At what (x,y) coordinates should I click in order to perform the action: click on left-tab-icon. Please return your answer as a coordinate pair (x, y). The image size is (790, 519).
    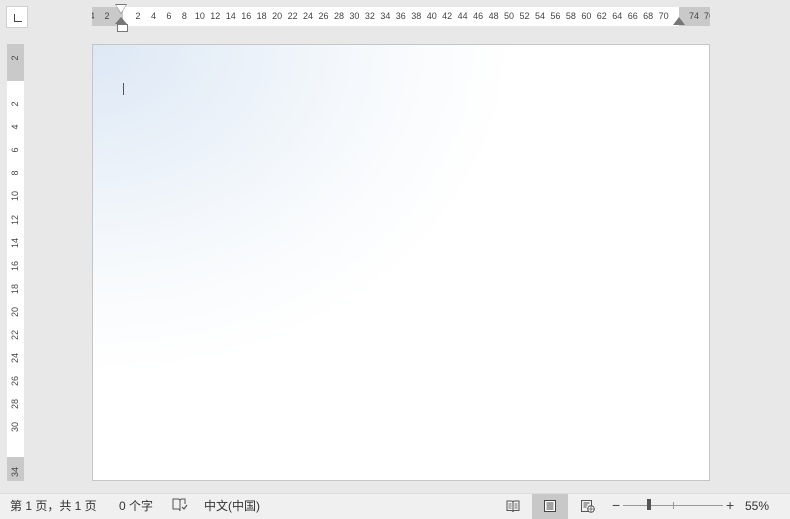
    Looking at the image, I should click on (18, 18).